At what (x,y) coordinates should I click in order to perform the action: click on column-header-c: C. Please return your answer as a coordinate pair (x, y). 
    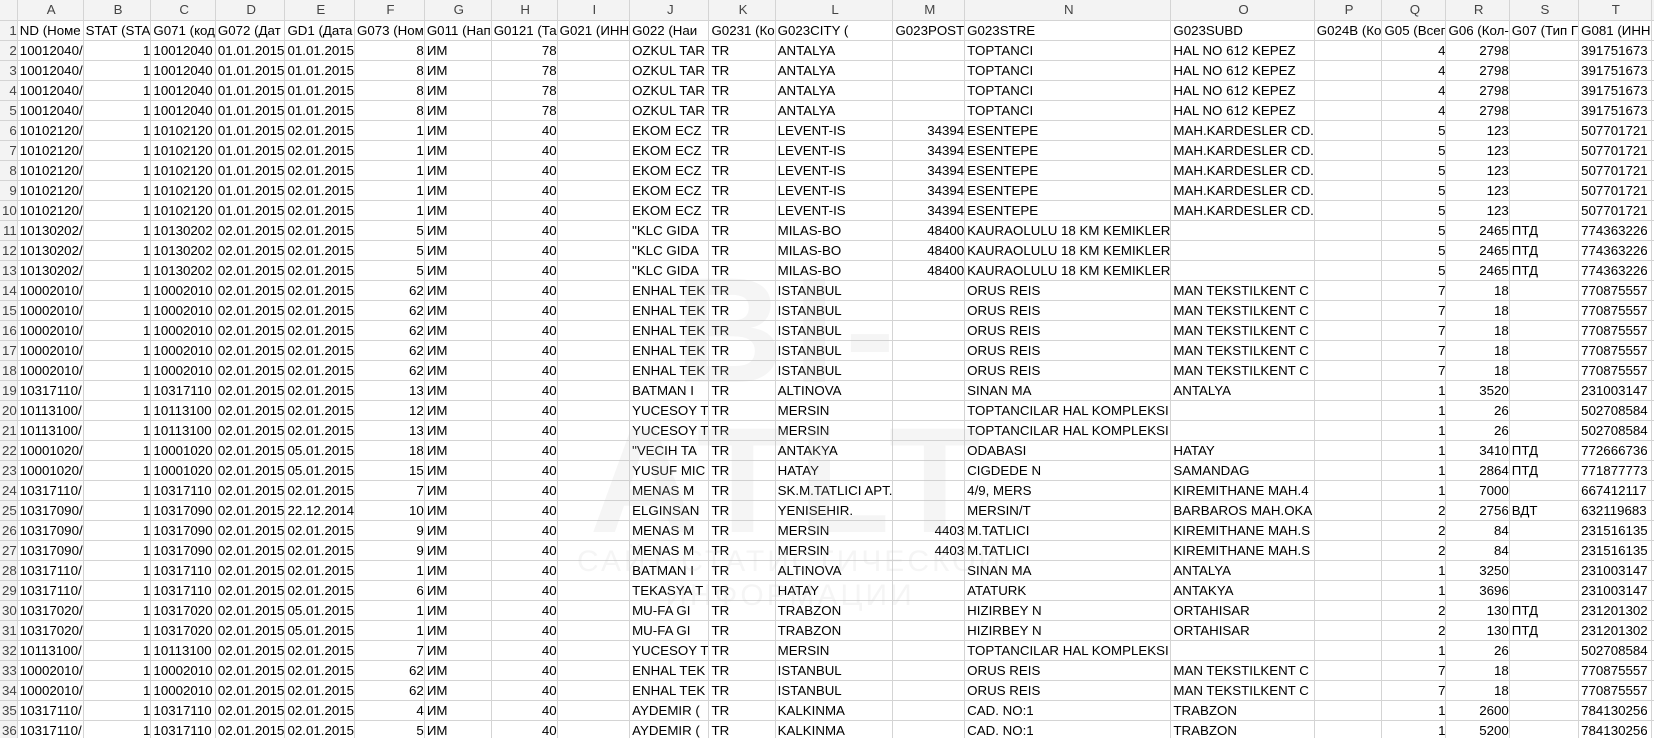
    Looking at the image, I should click on (183, 10).